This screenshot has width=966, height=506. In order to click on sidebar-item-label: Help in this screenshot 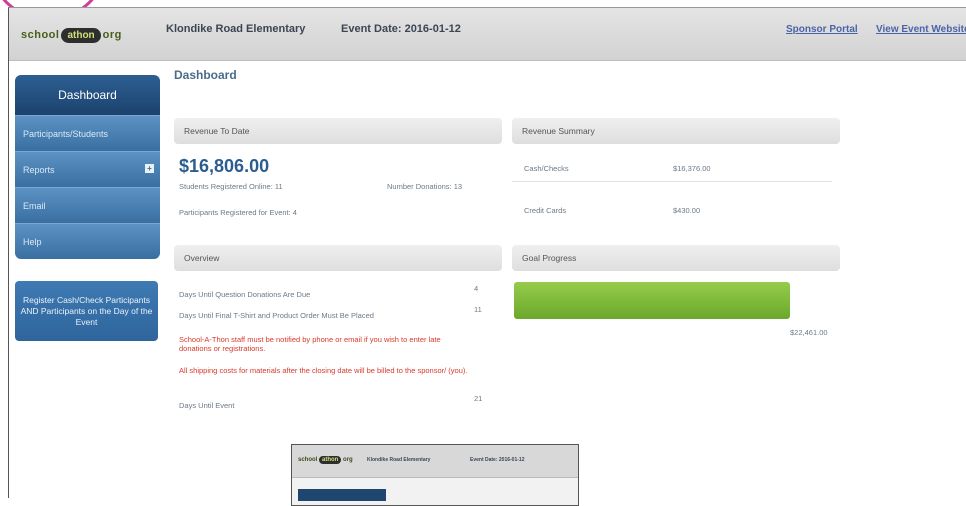, I will do `click(32, 241)`.